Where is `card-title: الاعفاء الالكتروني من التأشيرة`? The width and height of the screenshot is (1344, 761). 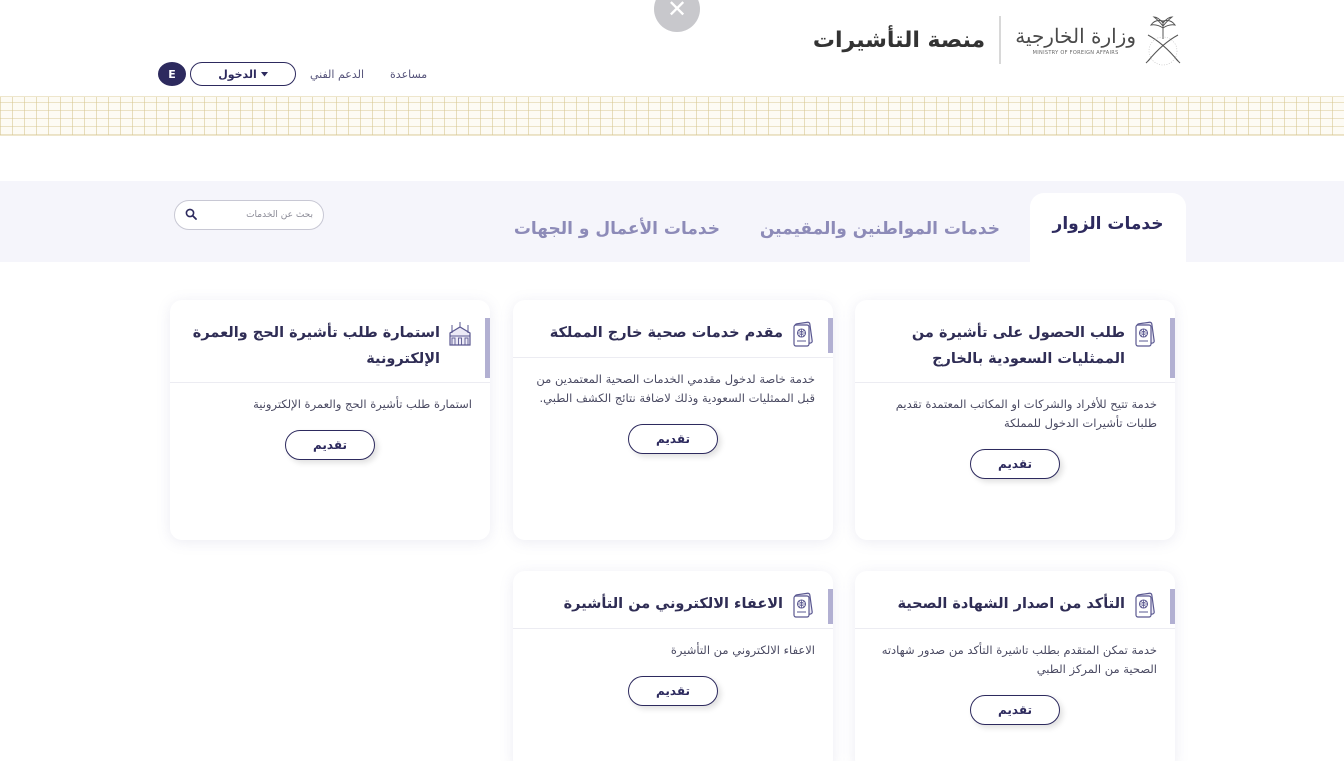
card-title: الاعفاء الالكتروني من التأشيرة is located at coordinates (673, 604).